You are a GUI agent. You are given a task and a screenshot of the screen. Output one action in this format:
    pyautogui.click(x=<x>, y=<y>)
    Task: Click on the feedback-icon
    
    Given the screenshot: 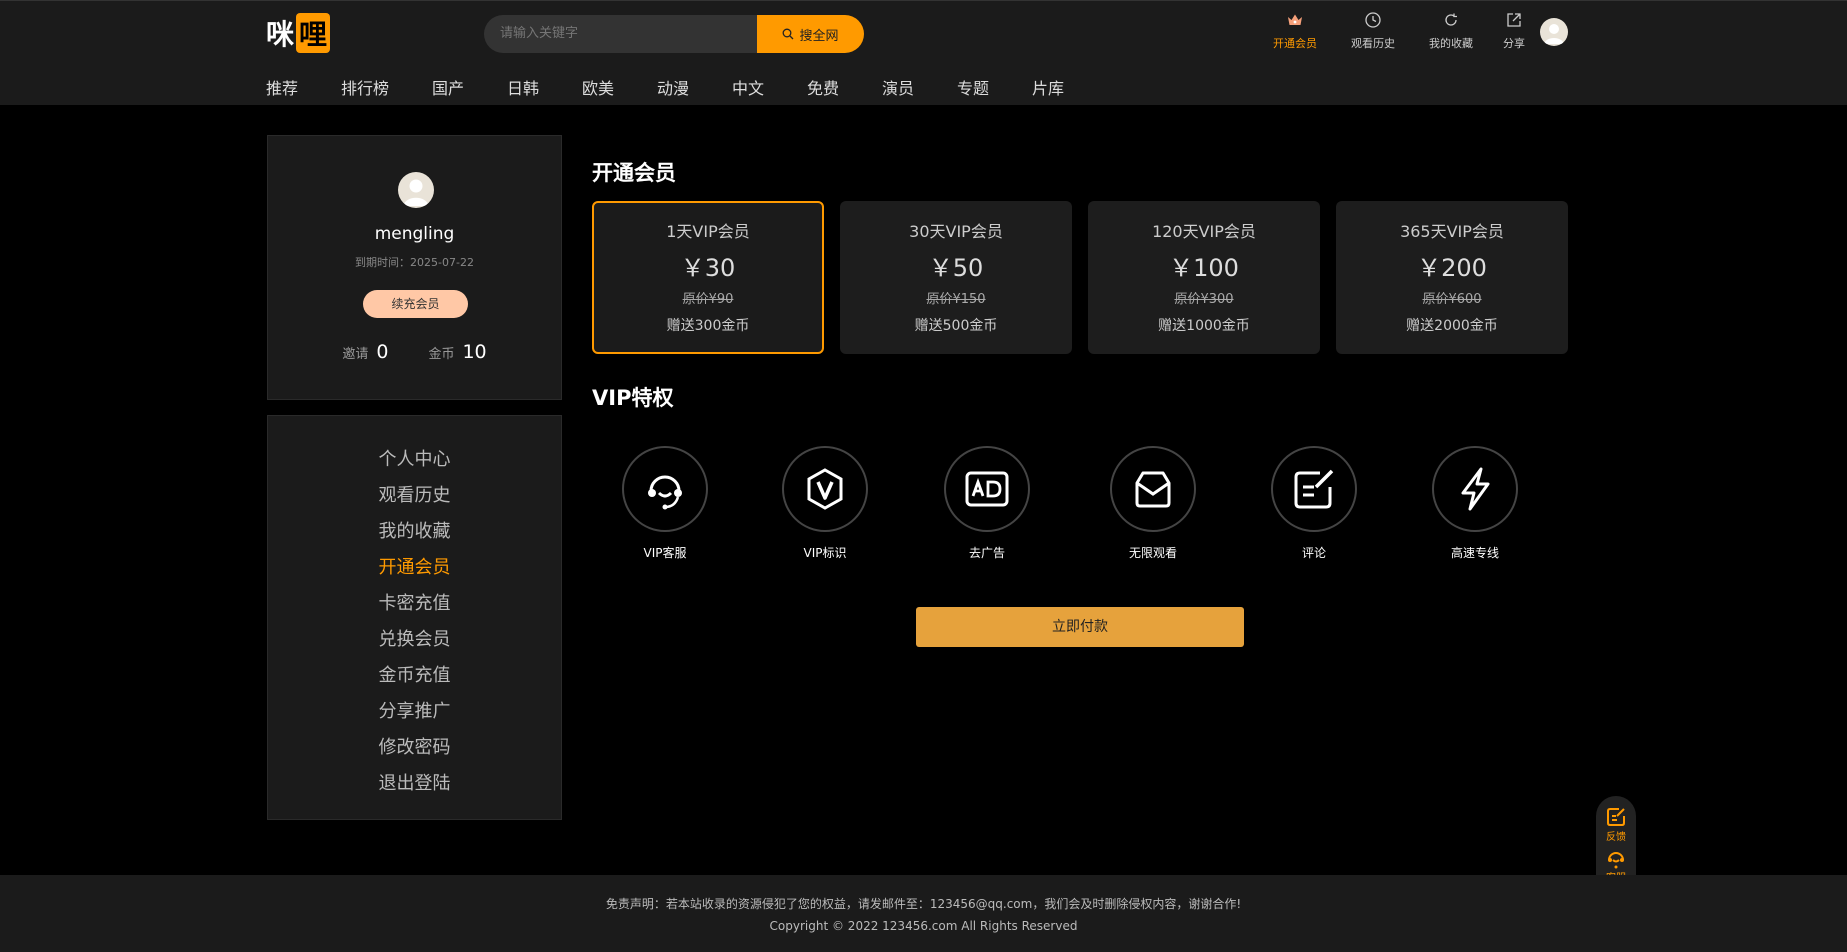 What is the action you would take?
    pyautogui.click(x=1616, y=817)
    